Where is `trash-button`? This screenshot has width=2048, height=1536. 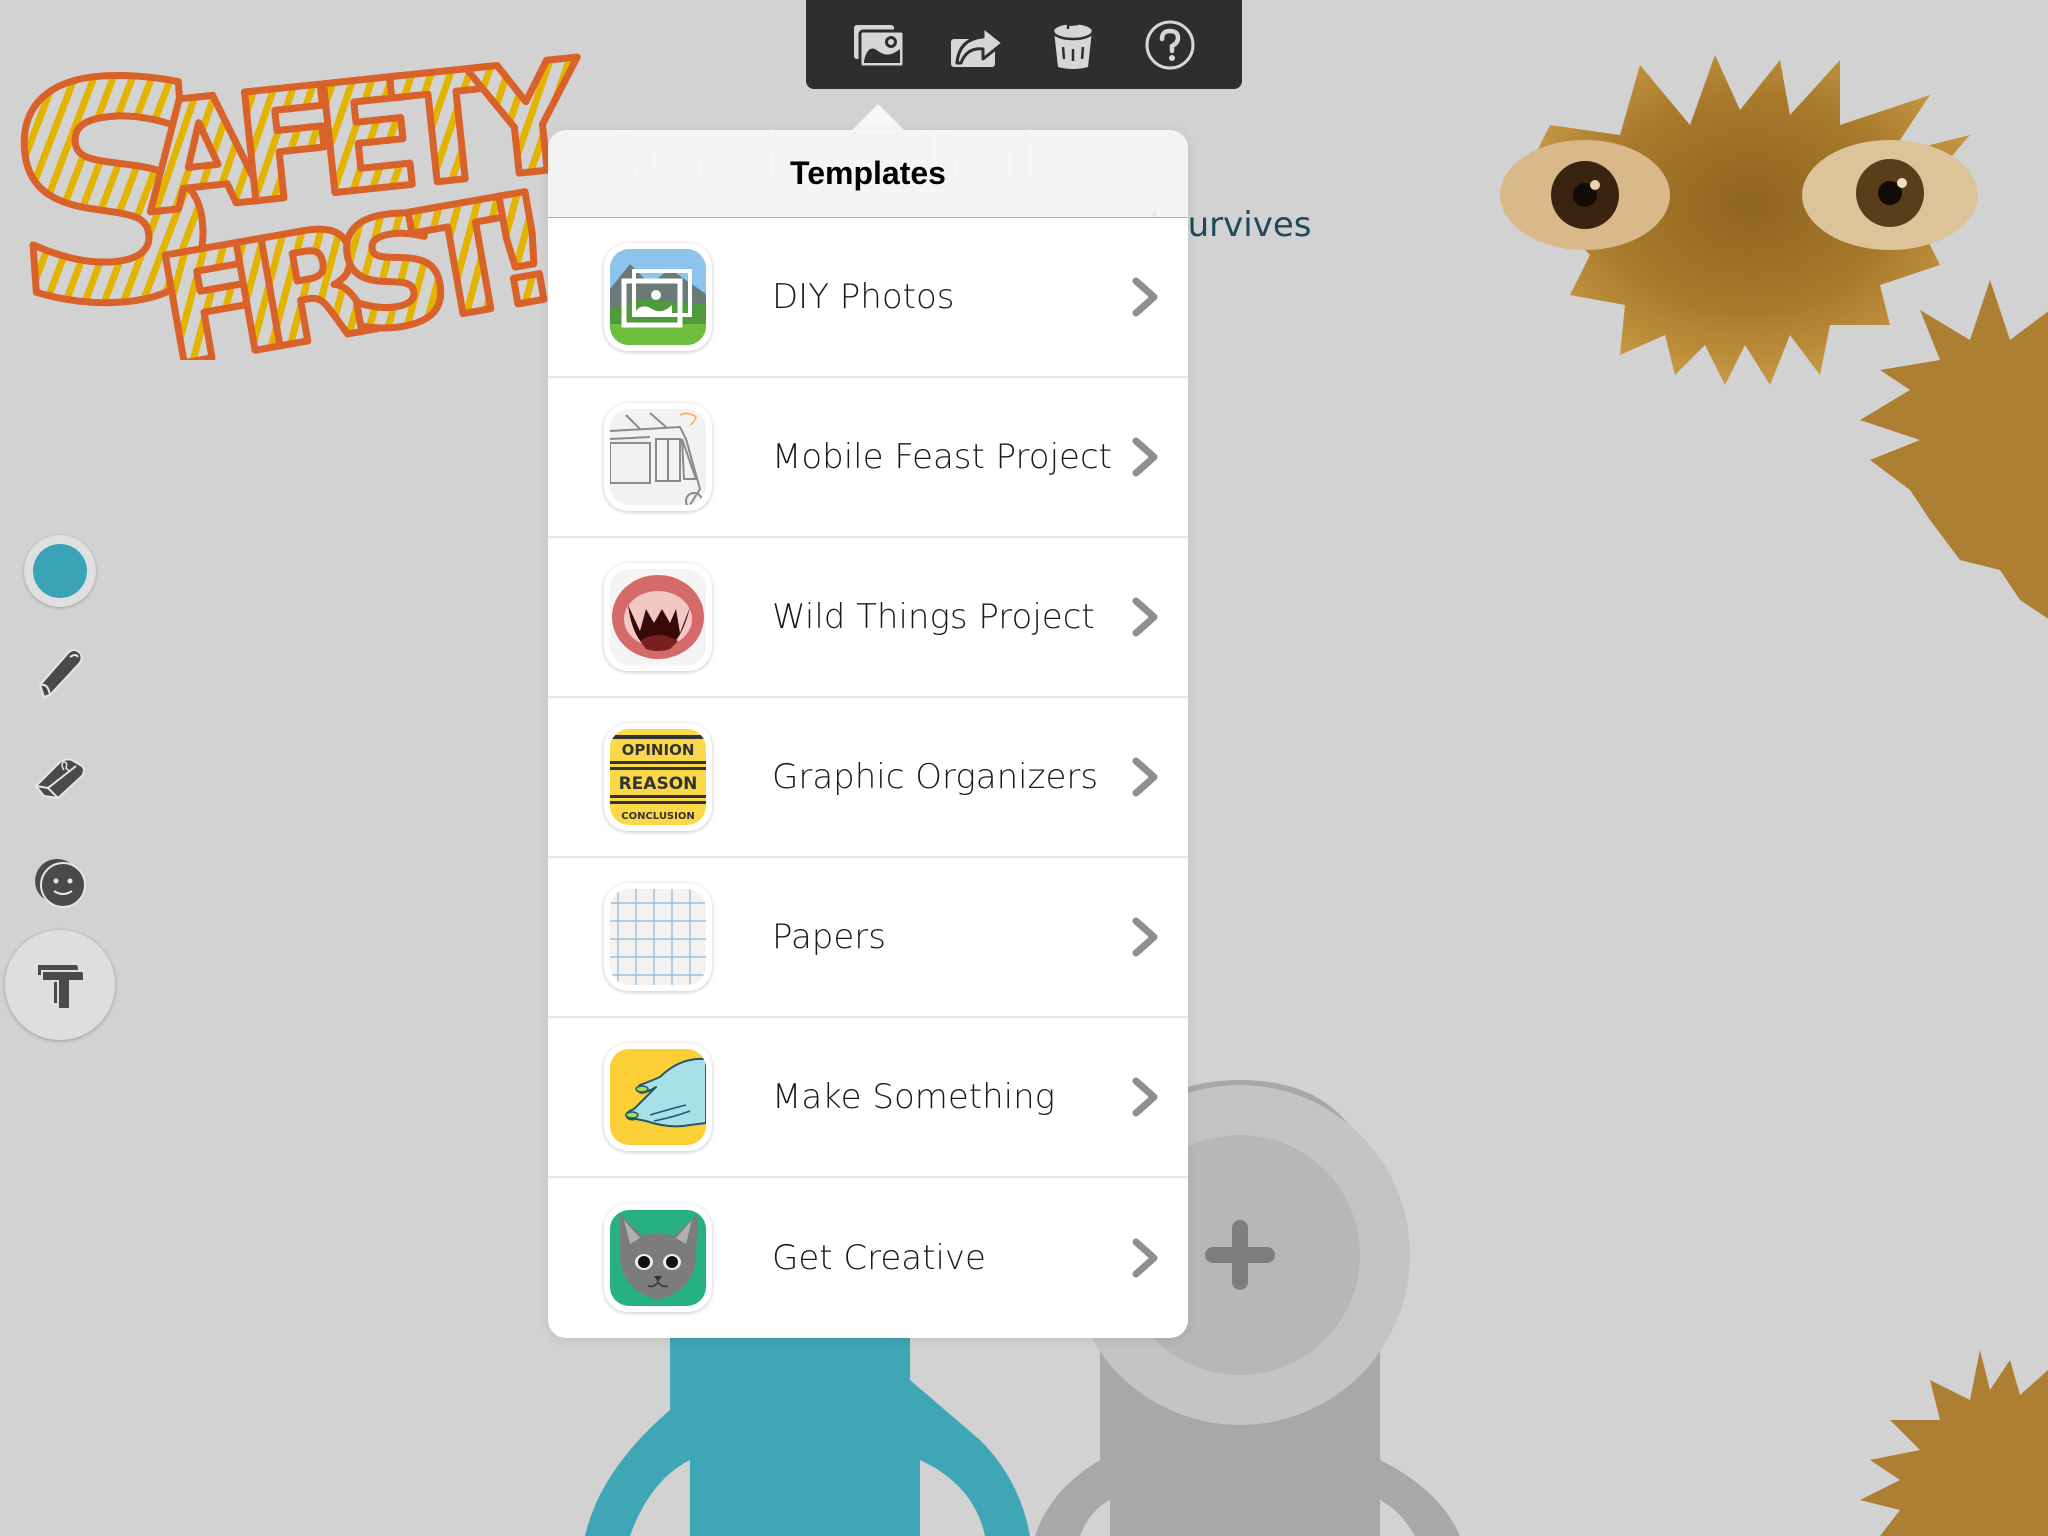
trash-button is located at coordinates (1073, 45).